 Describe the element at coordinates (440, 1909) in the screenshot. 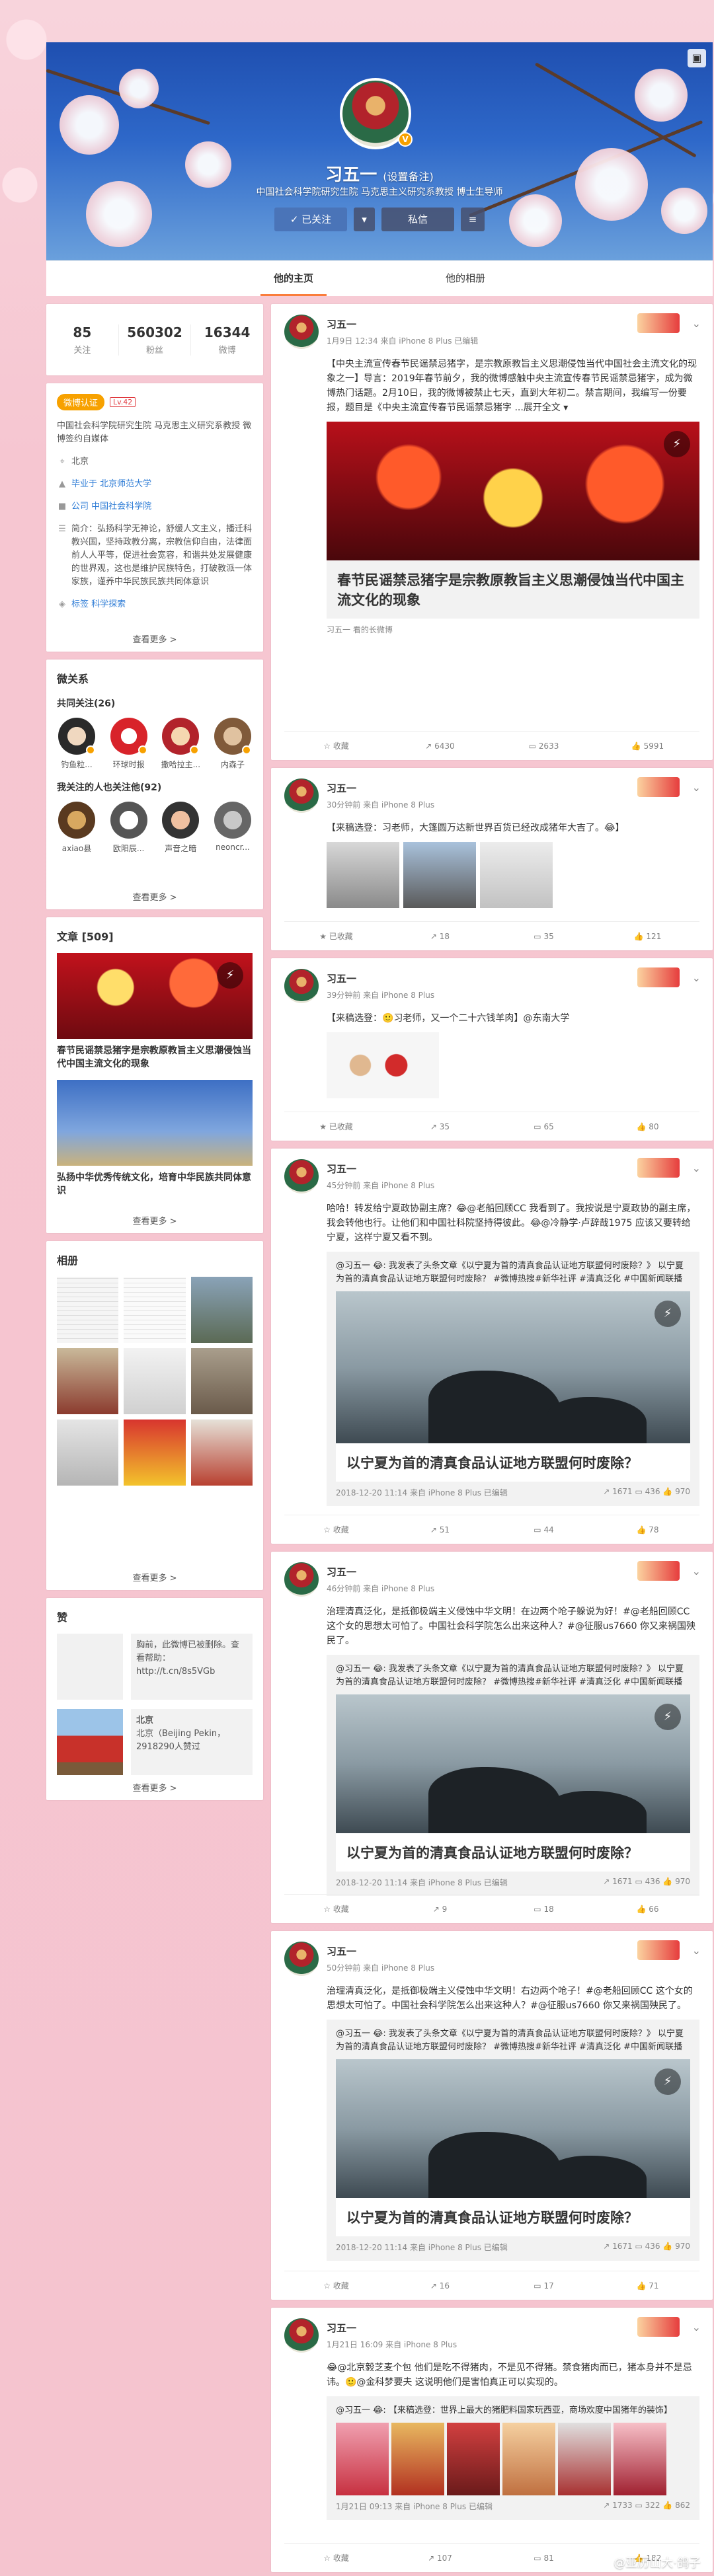

I see `repost-button: ↗ 9` at that location.